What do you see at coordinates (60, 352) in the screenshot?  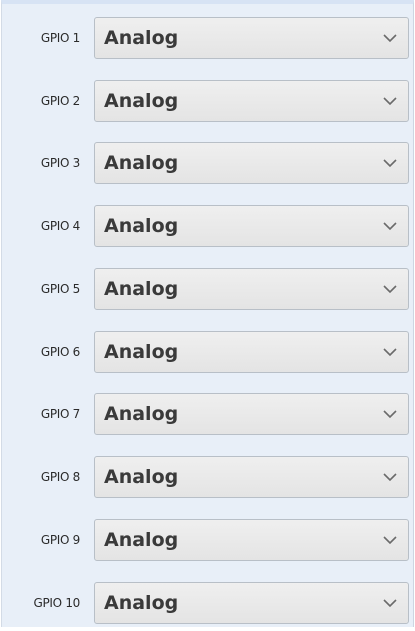 I see `gpio-label: GPIO 6` at bounding box center [60, 352].